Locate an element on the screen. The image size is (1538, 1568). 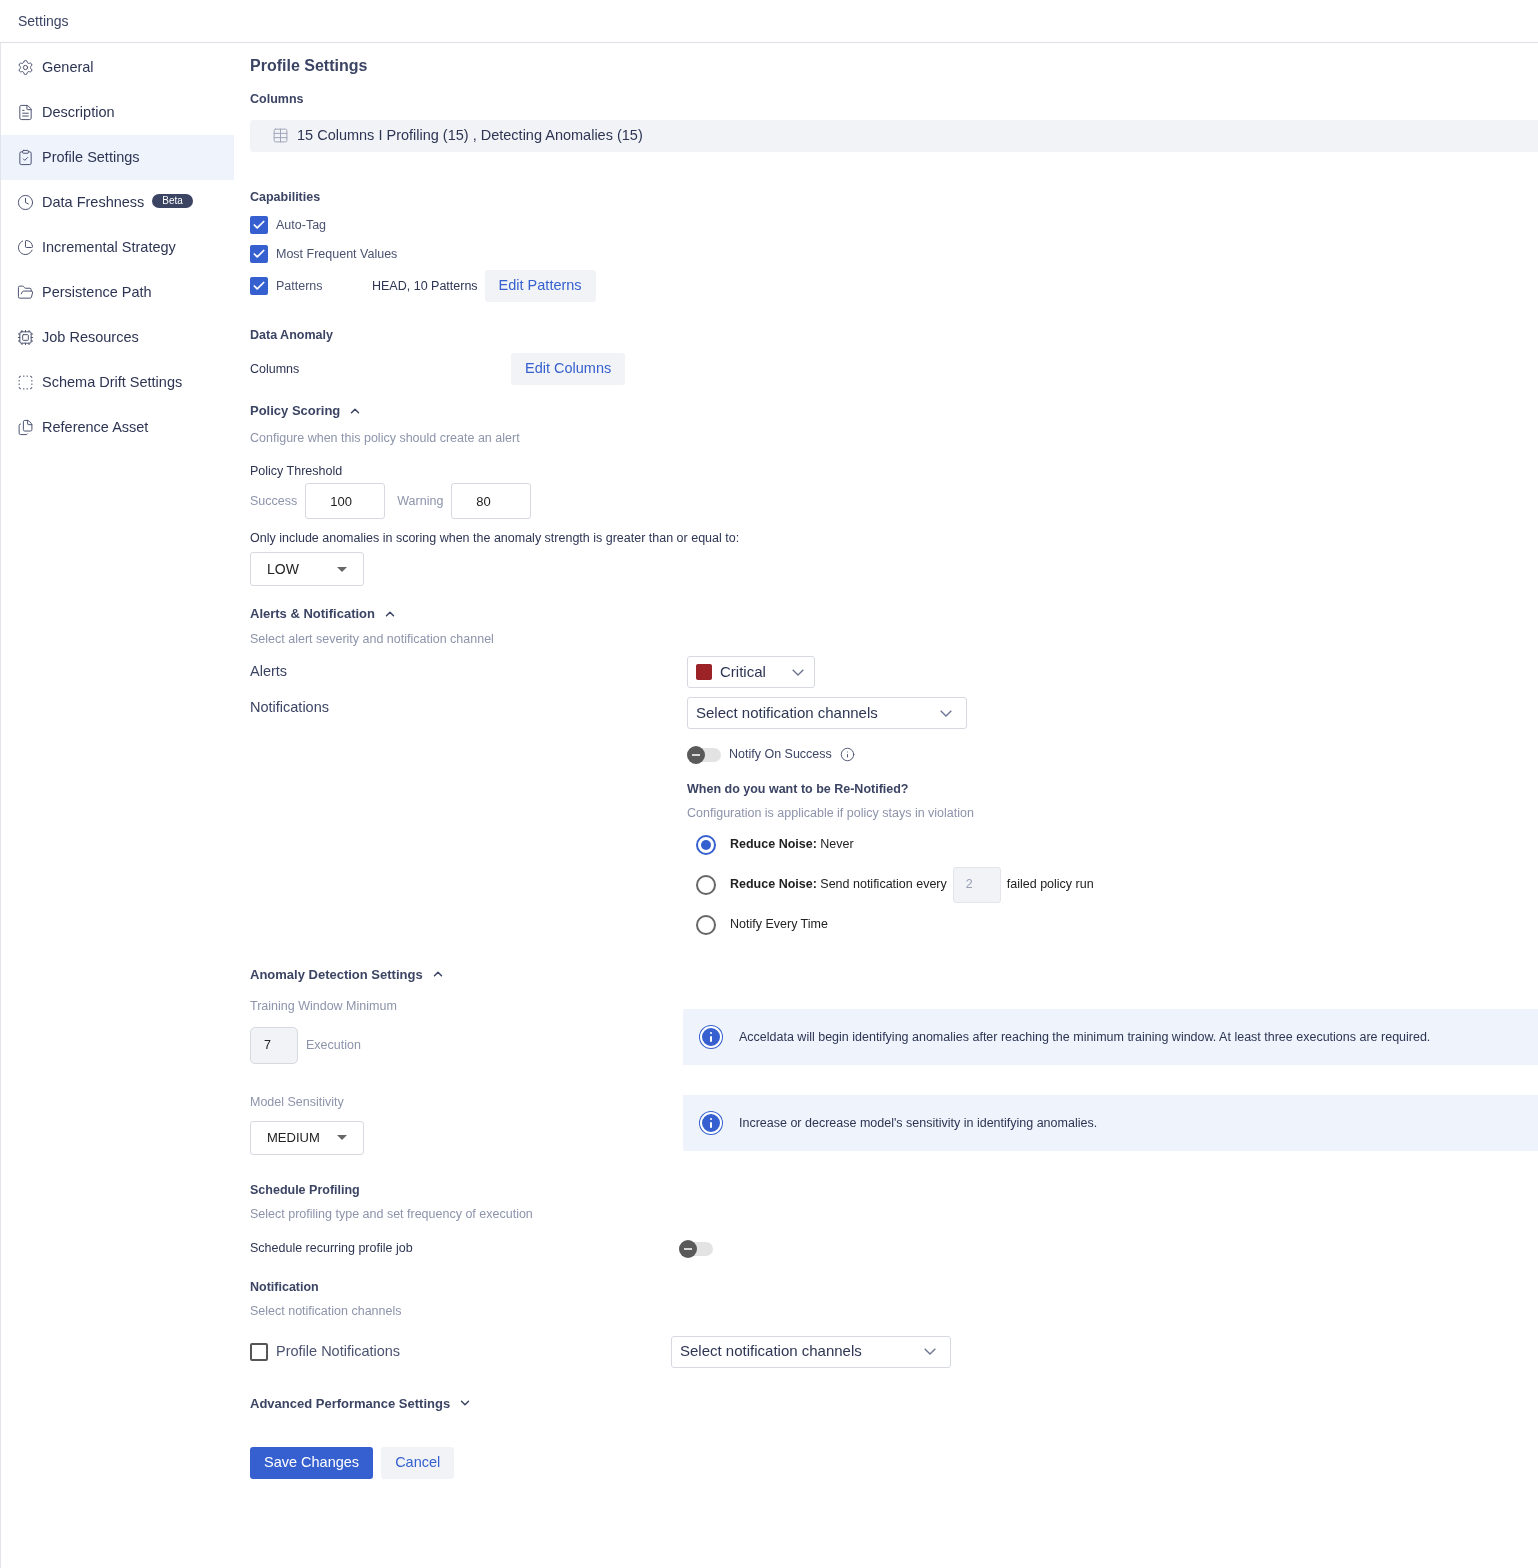
sidebar-item: Description is located at coordinates (117, 112).